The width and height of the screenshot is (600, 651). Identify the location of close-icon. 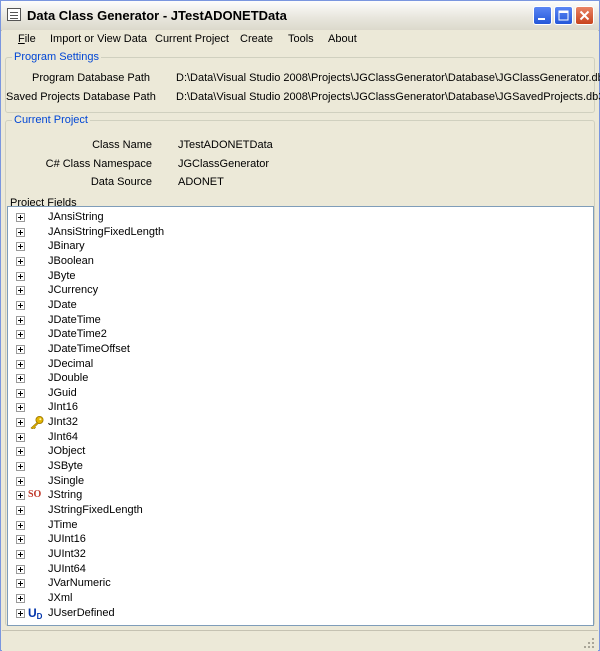
(584, 15).